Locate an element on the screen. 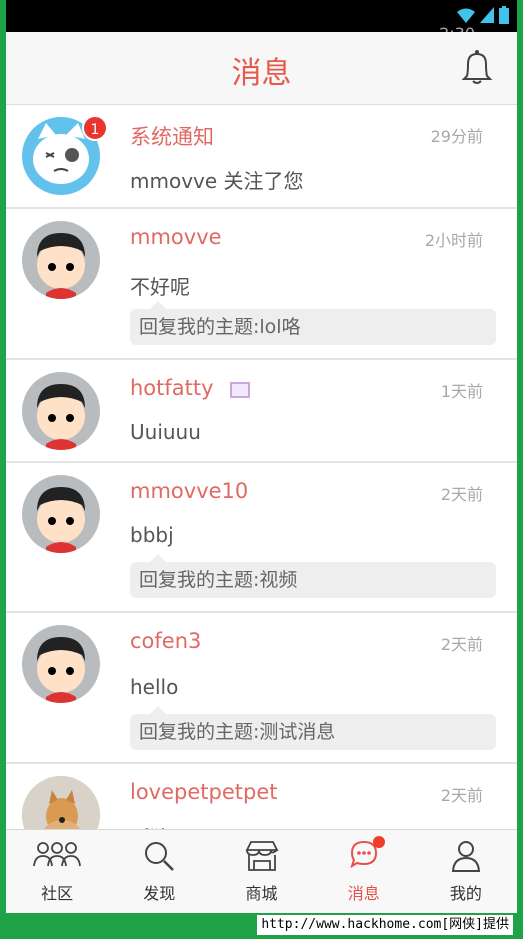 Image resolution: width=523 pixels, height=939 pixels. battery-icon is located at coordinates (504, 15).